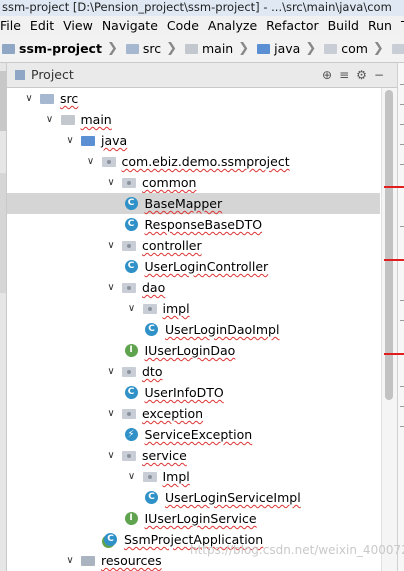 This screenshot has height=571, width=404. I want to click on tree-node-class: C UserLoginDaoImpl, so click(193, 329).